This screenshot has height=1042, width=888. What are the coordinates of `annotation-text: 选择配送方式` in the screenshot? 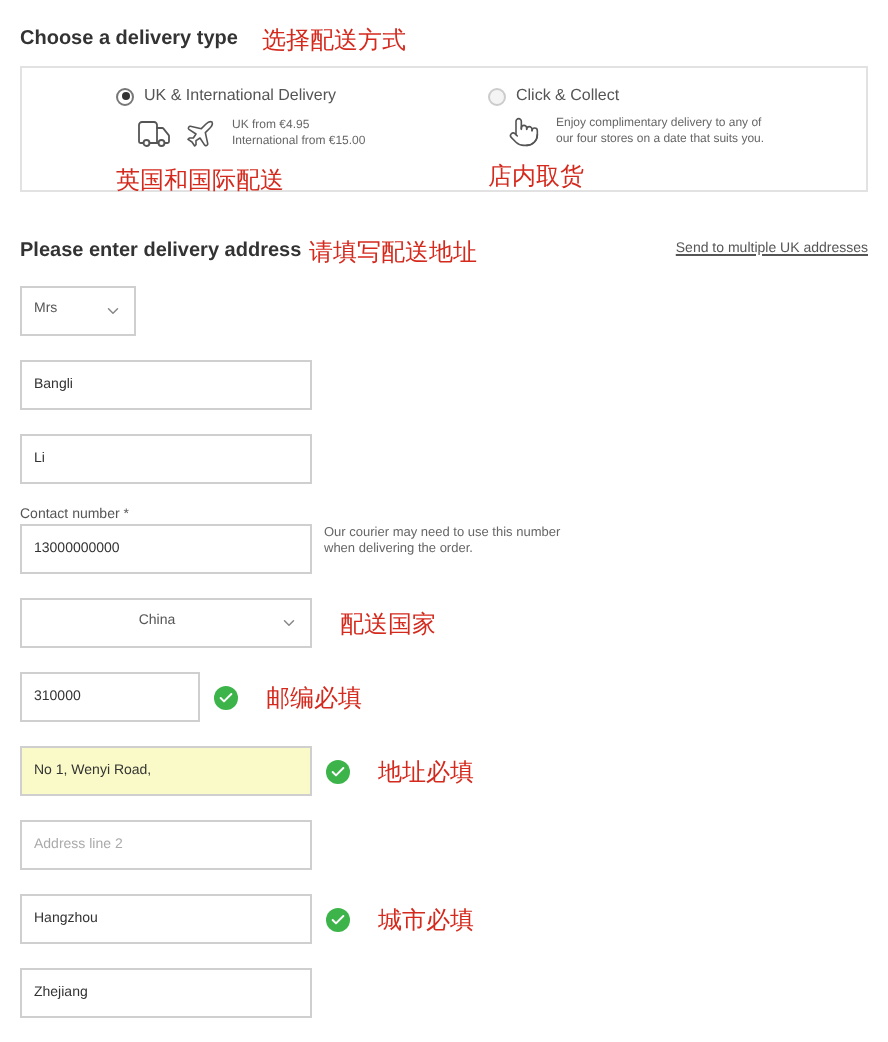 It's located at (333, 40).